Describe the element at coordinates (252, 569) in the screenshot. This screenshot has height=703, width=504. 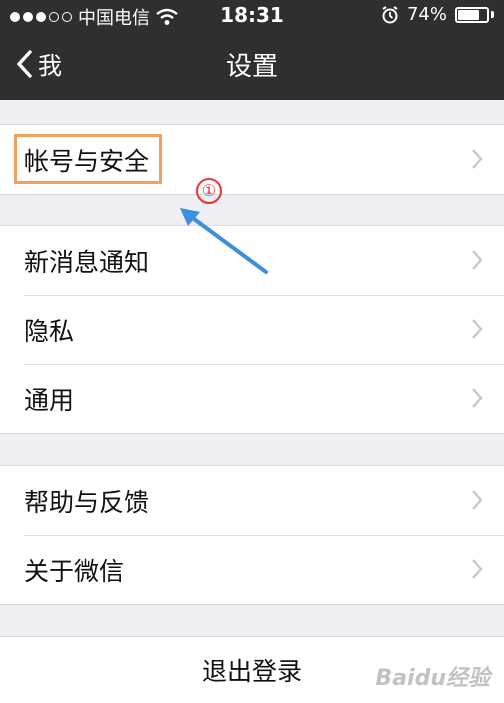
I see `settings-item-about: 关于微信` at that location.